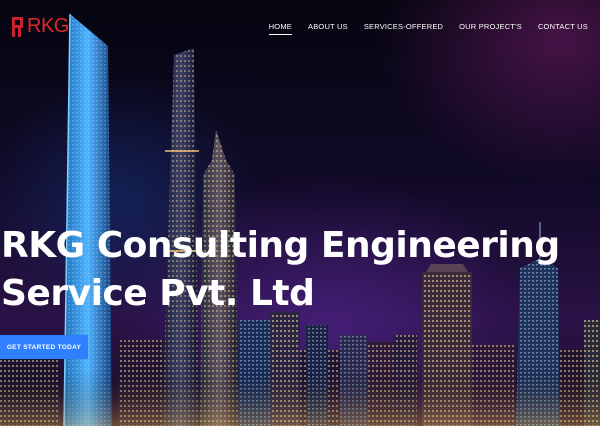 The image size is (600, 426). I want to click on hero-title-line1: RKG Consulting Engineering, so click(280, 245).